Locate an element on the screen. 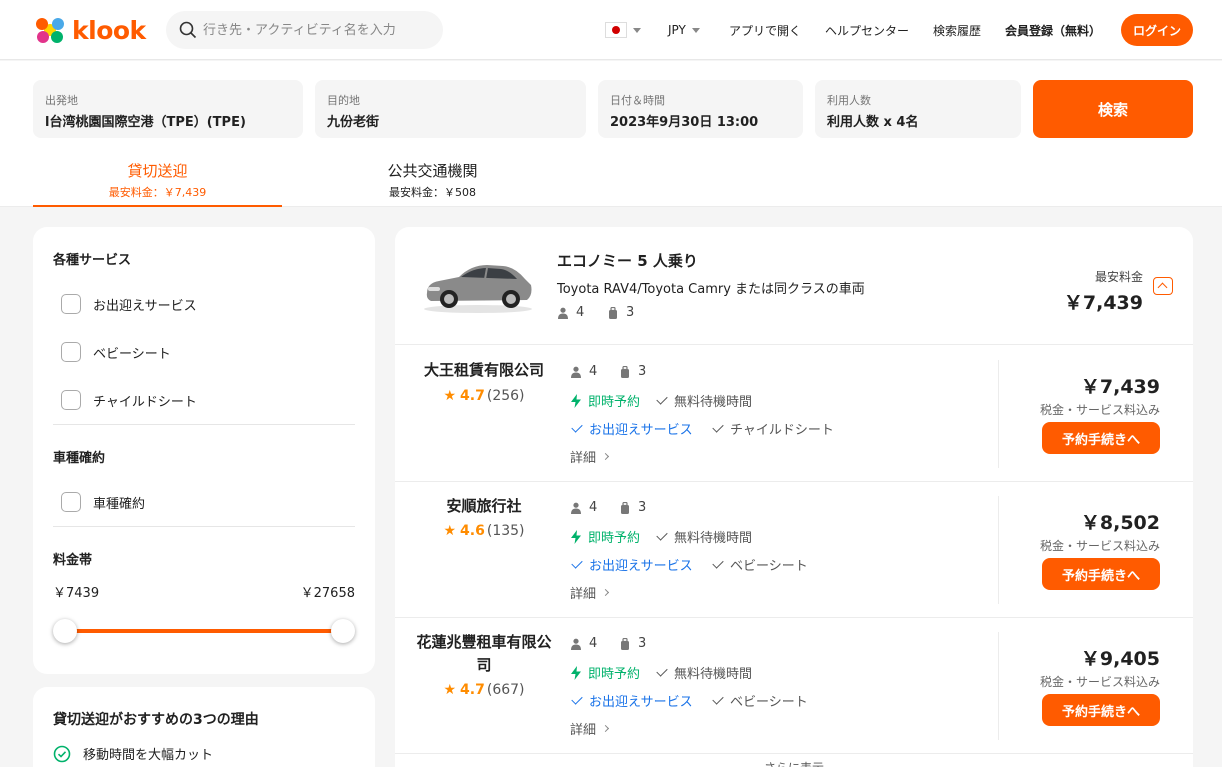 This screenshot has height=767, width=1222. collapse-chevron-up-icon is located at coordinates (1163, 286).